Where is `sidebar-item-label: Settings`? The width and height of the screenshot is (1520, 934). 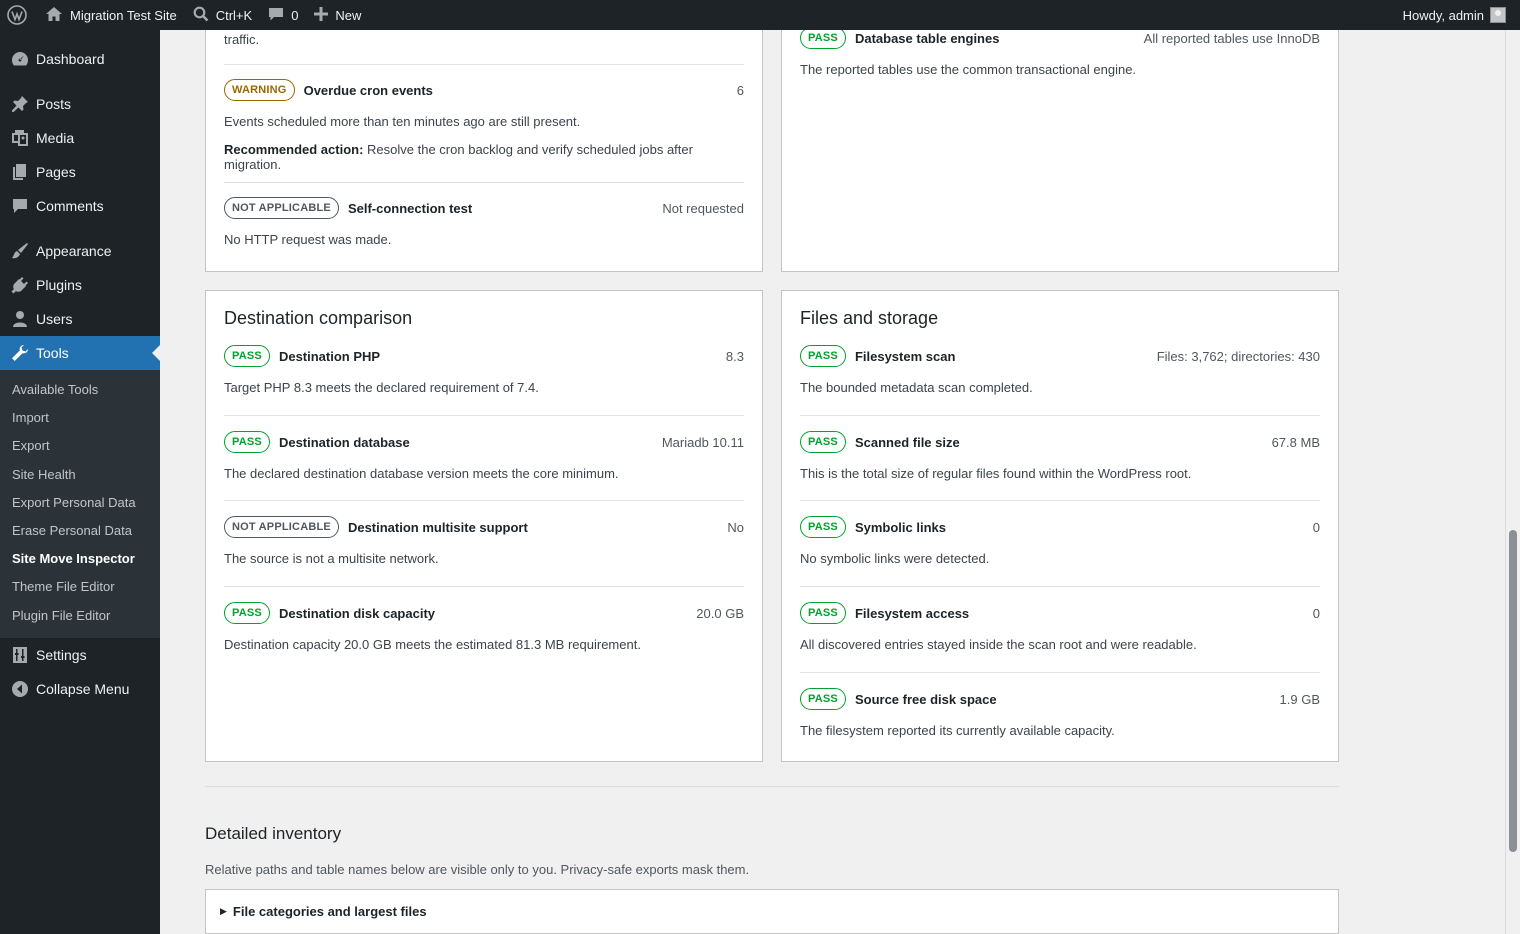 sidebar-item-label: Settings is located at coordinates (61, 654).